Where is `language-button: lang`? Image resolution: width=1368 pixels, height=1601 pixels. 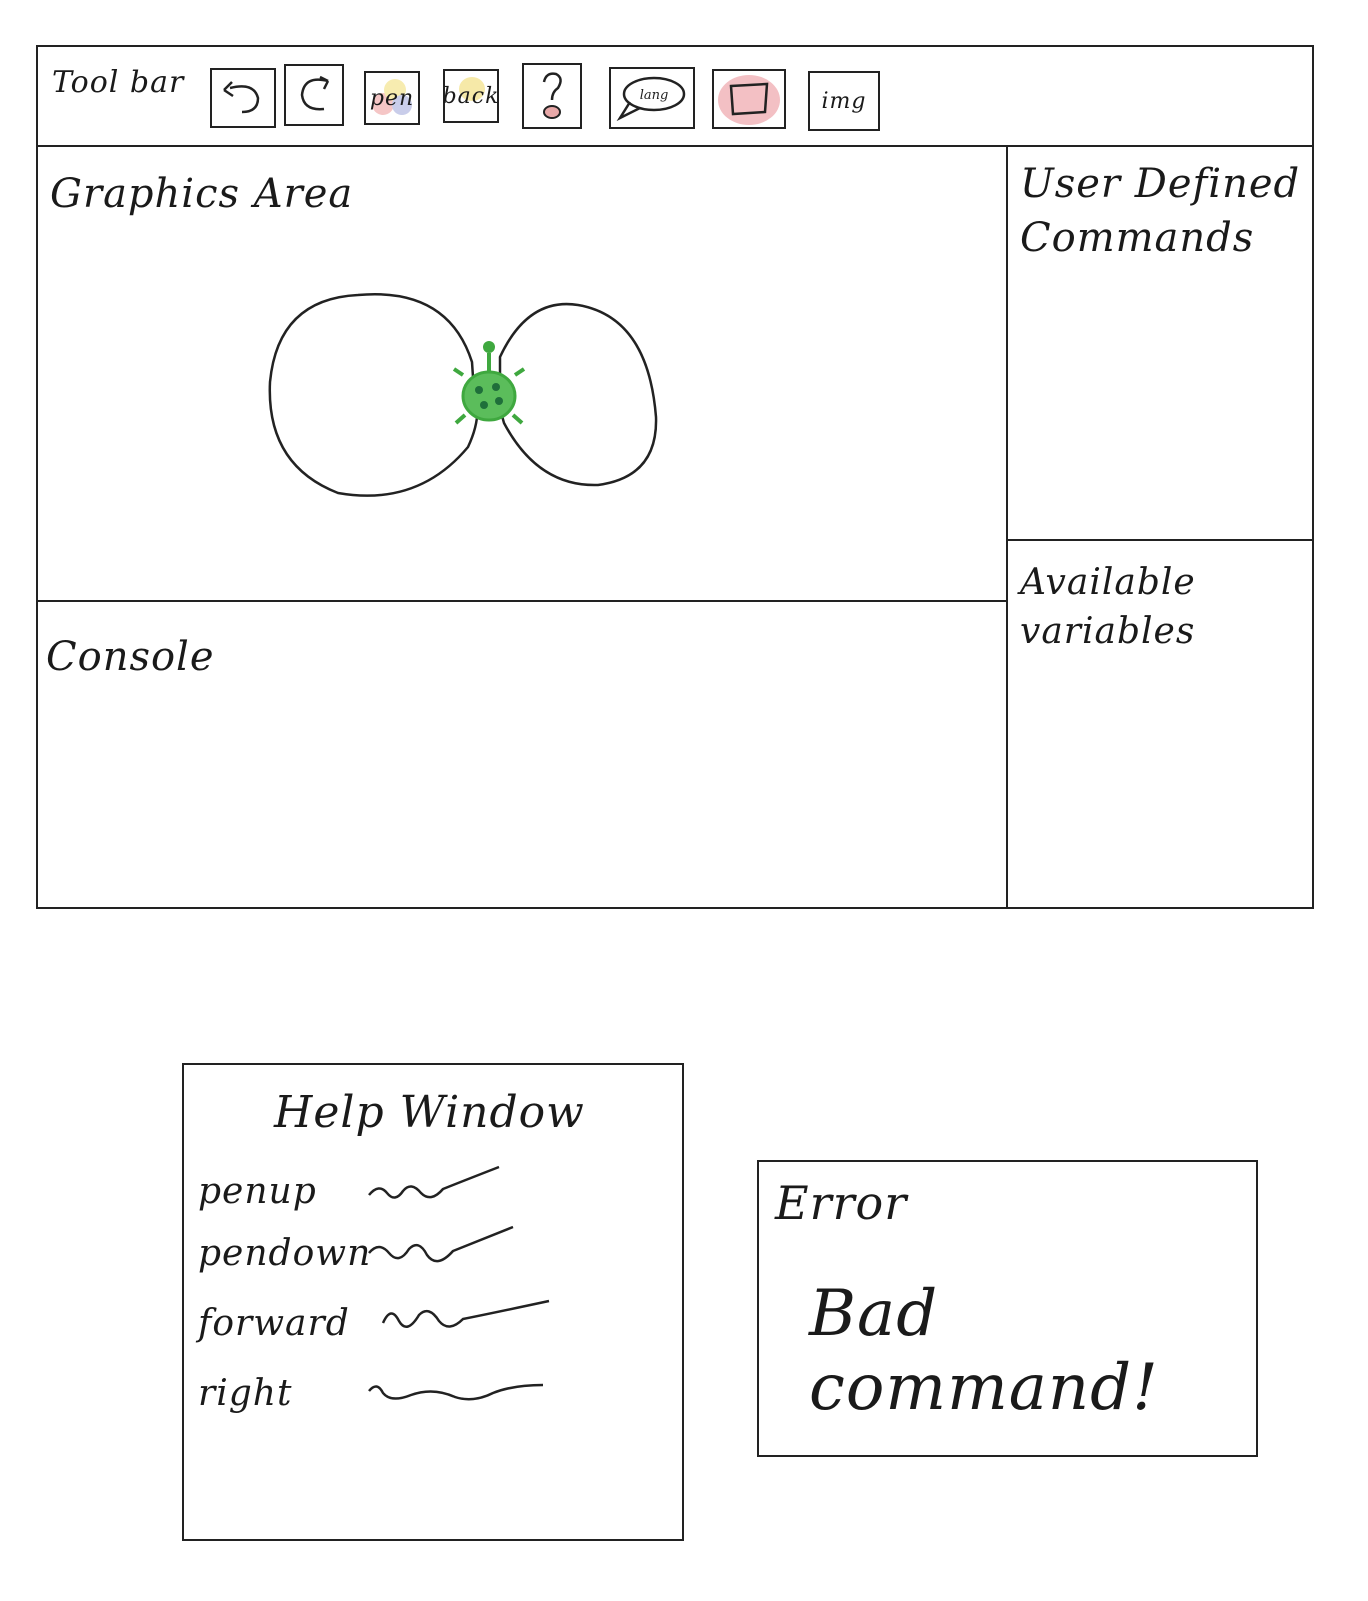 language-button: lang is located at coordinates (652, 98).